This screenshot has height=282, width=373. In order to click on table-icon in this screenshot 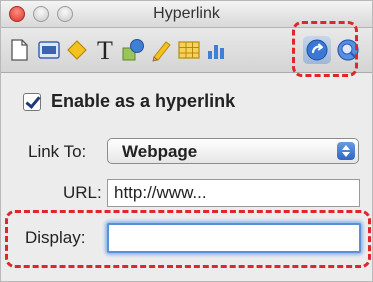, I will do `click(189, 50)`.